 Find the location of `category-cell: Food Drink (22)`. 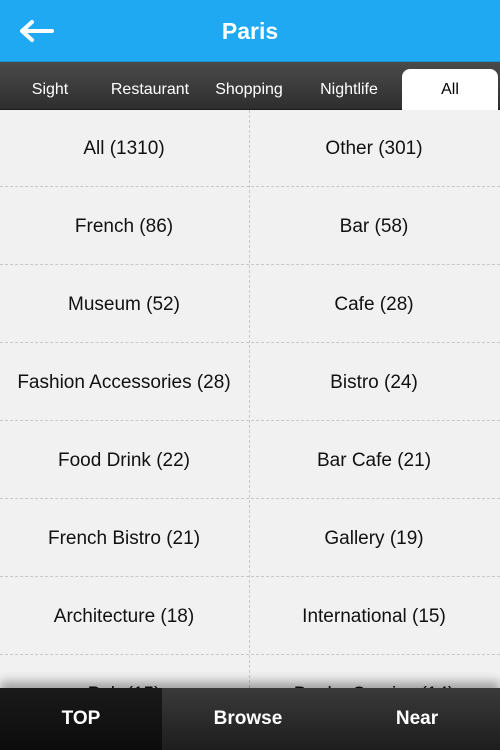

category-cell: Food Drink (22) is located at coordinates (124, 461).